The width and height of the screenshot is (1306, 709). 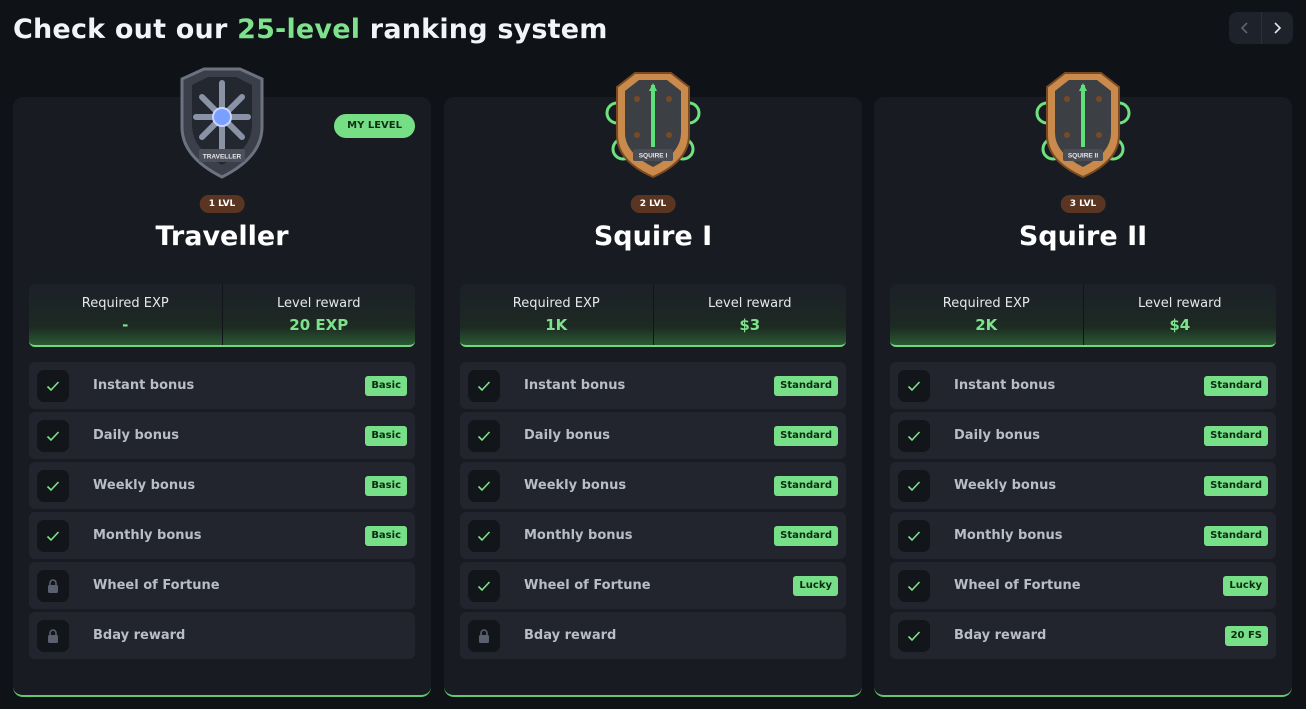 What do you see at coordinates (125, 29) in the screenshot?
I see `title-prefix: Check out our` at bounding box center [125, 29].